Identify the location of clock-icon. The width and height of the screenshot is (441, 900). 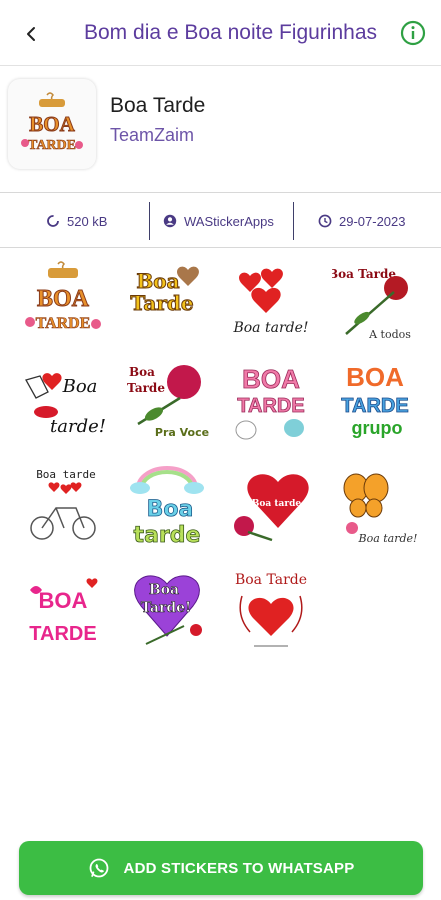
(325, 221).